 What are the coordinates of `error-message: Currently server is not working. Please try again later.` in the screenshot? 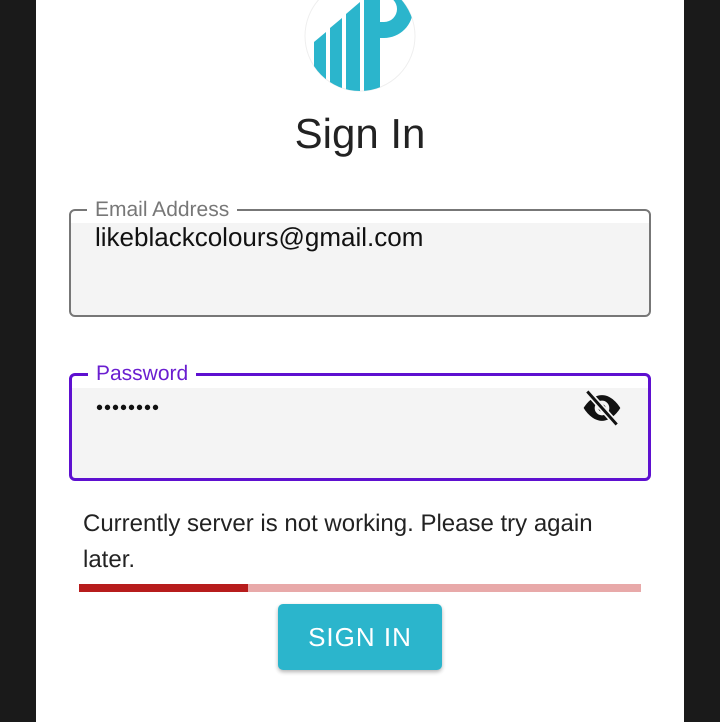 It's located at (338, 542).